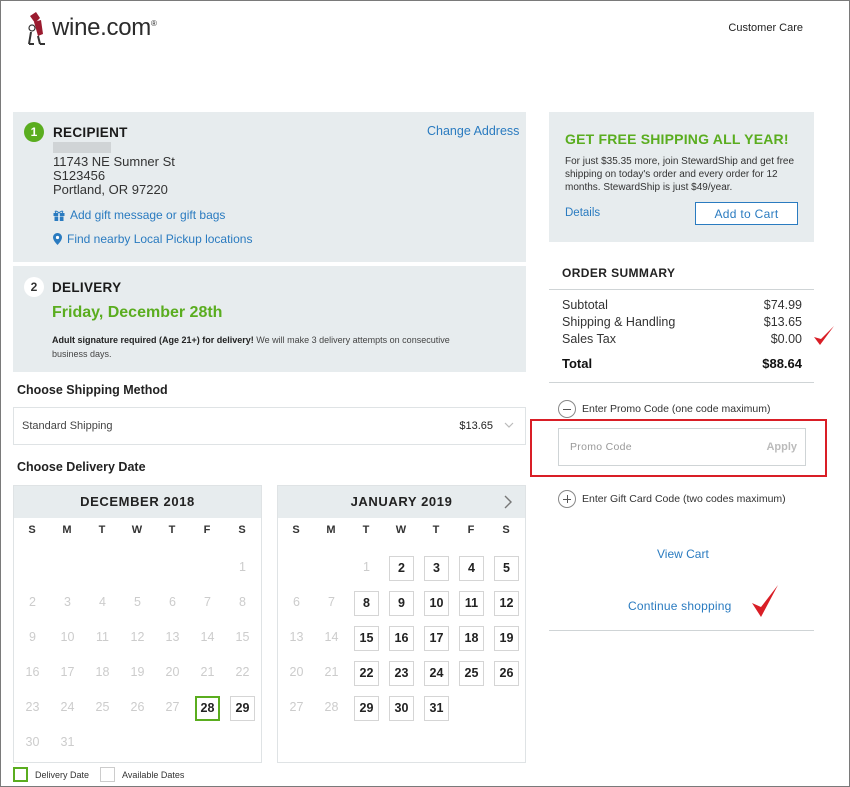  I want to click on calendar-day-available: 24, so click(436, 673).